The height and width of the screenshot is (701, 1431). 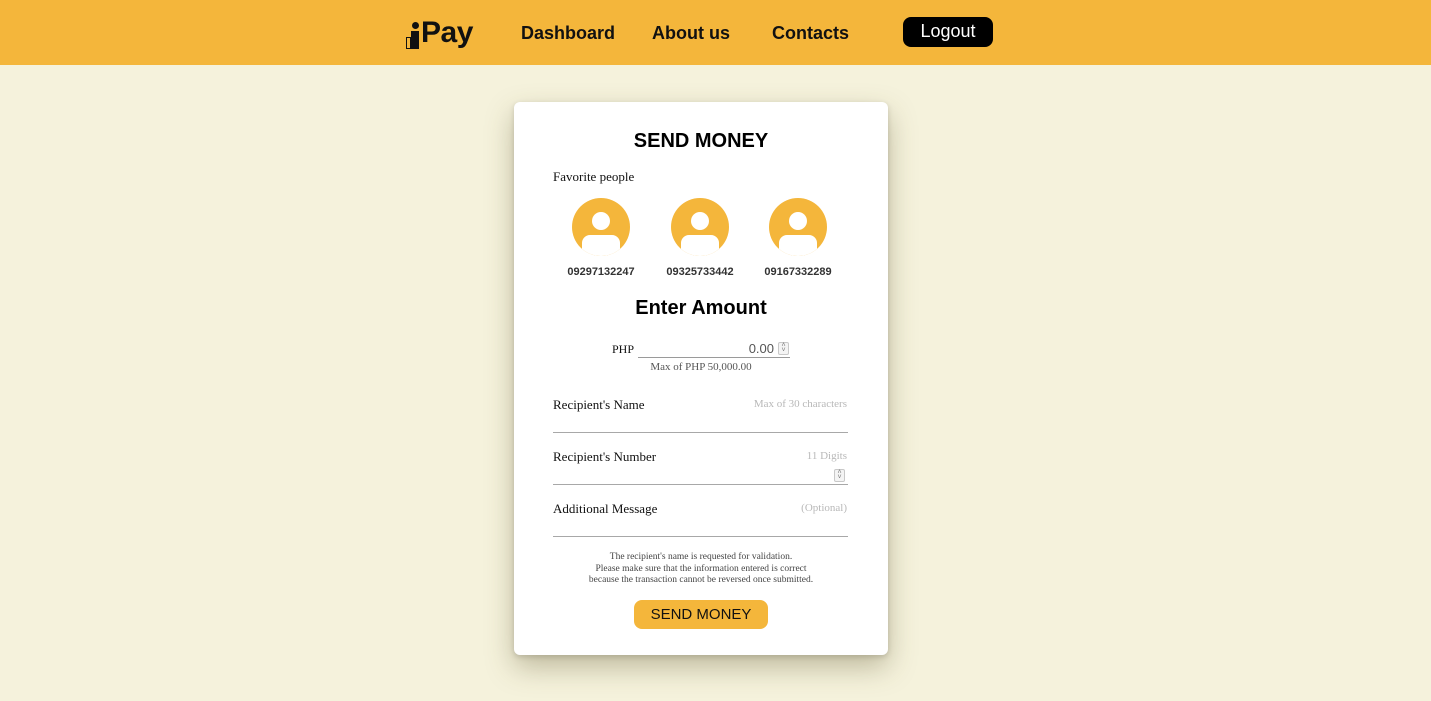 What do you see at coordinates (447, 32) in the screenshot?
I see `ipay-logo-text: Pay` at bounding box center [447, 32].